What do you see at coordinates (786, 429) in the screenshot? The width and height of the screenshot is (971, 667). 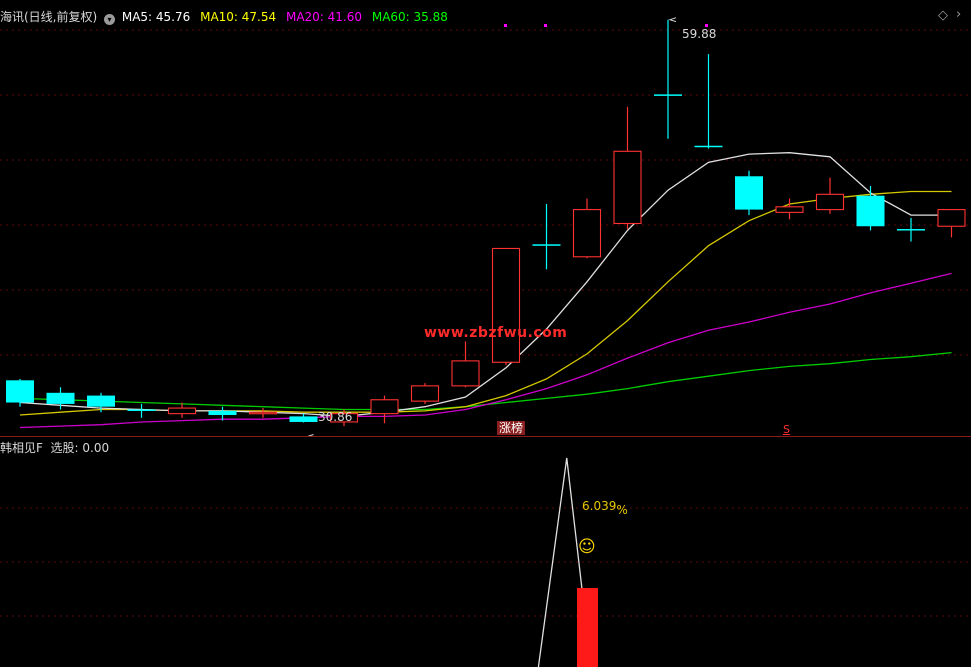 I see `sell-signal-marker: S` at bounding box center [786, 429].